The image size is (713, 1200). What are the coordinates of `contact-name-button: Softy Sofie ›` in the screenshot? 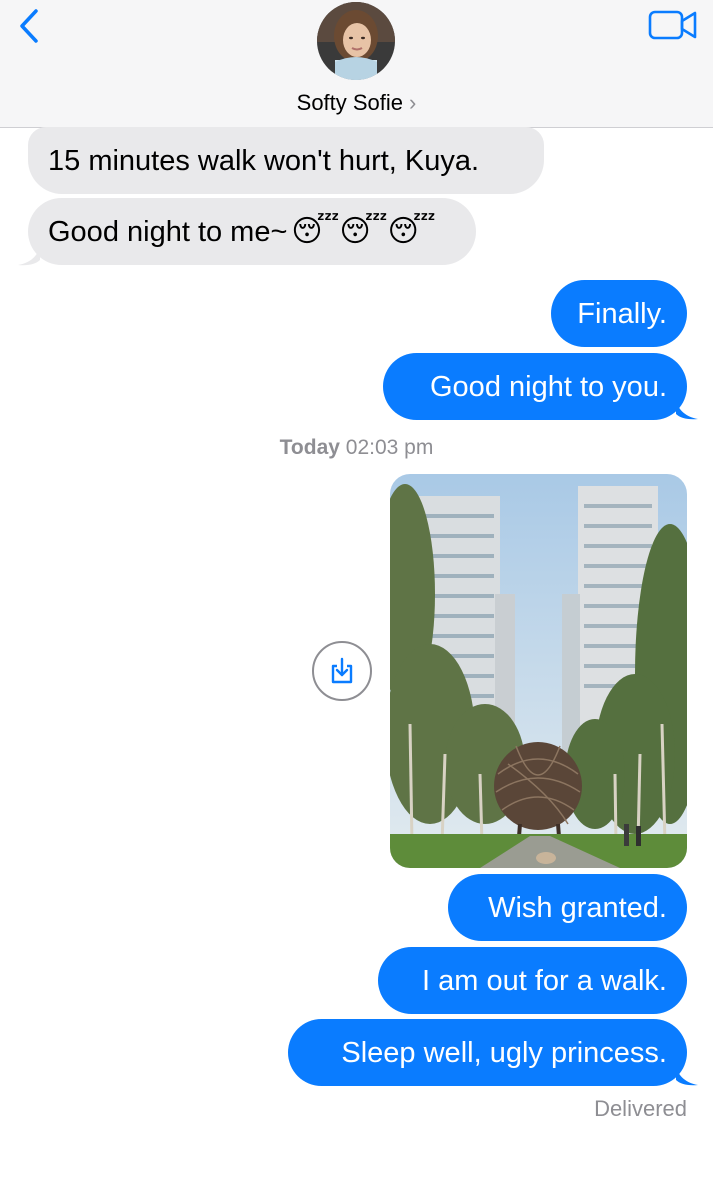 It's located at (356, 103).